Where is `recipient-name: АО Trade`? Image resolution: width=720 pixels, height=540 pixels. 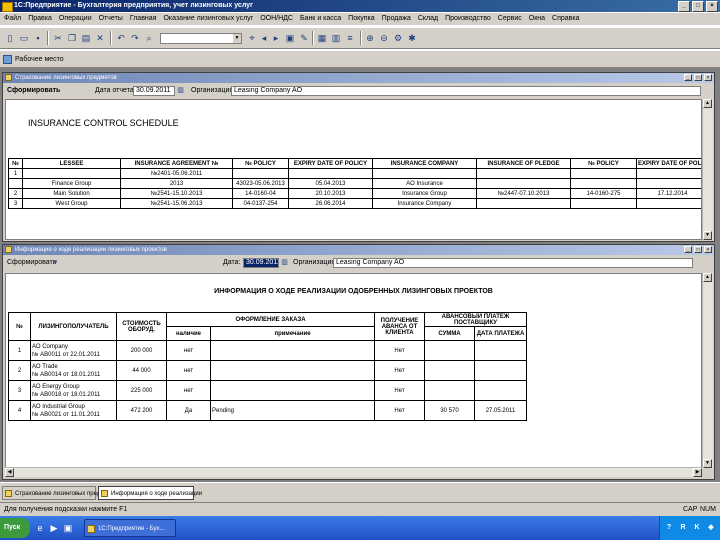 recipient-name: АО Trade is located at coordinates (45, 366).